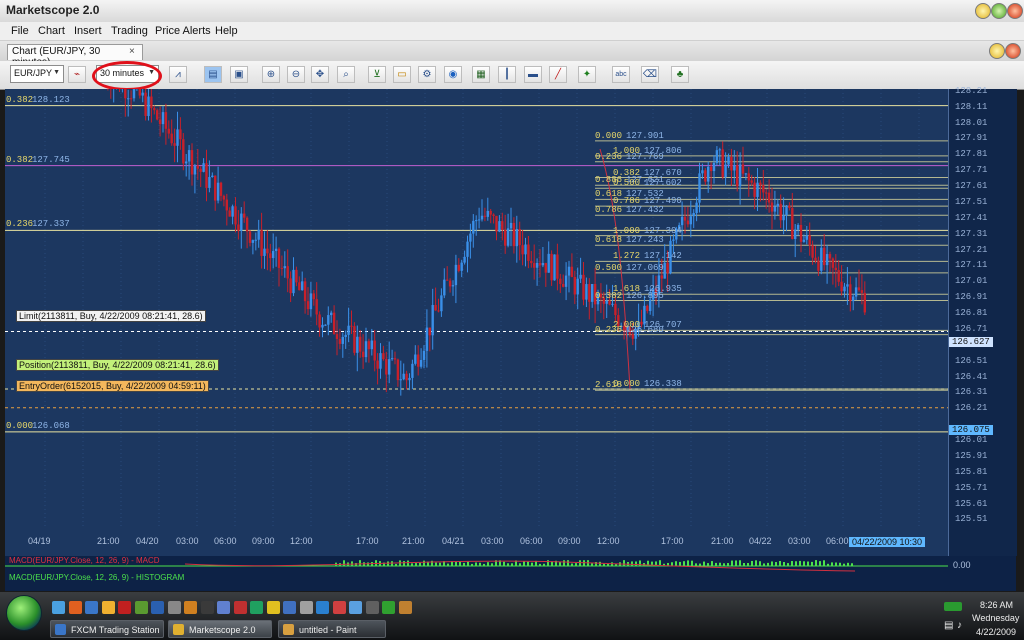 Image resolution: width=1024 pixels, height=640 pixels. Describe the element at coordinates (320, 74) in the screenshot. I see `cursor-icon: ✥` at that location.